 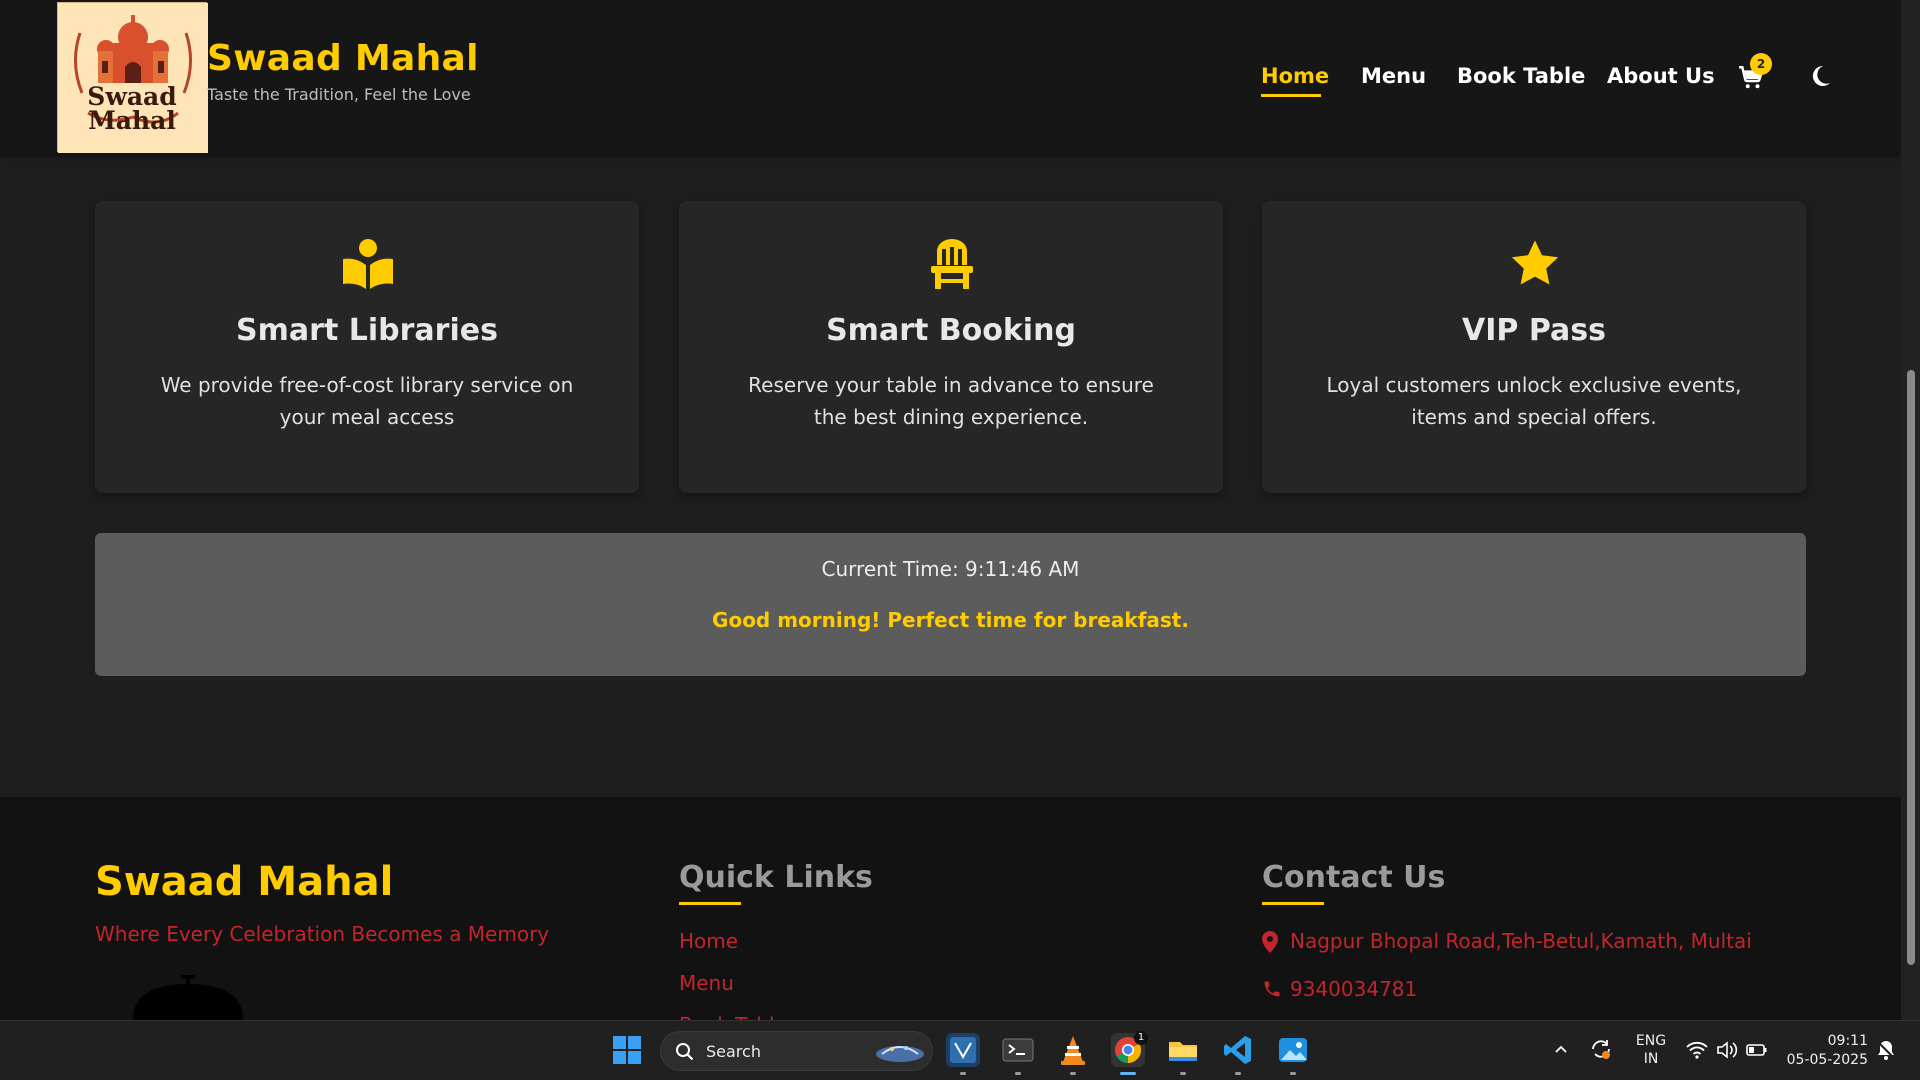 I want to click on volume-icon, so click(x=1727, y=1052).